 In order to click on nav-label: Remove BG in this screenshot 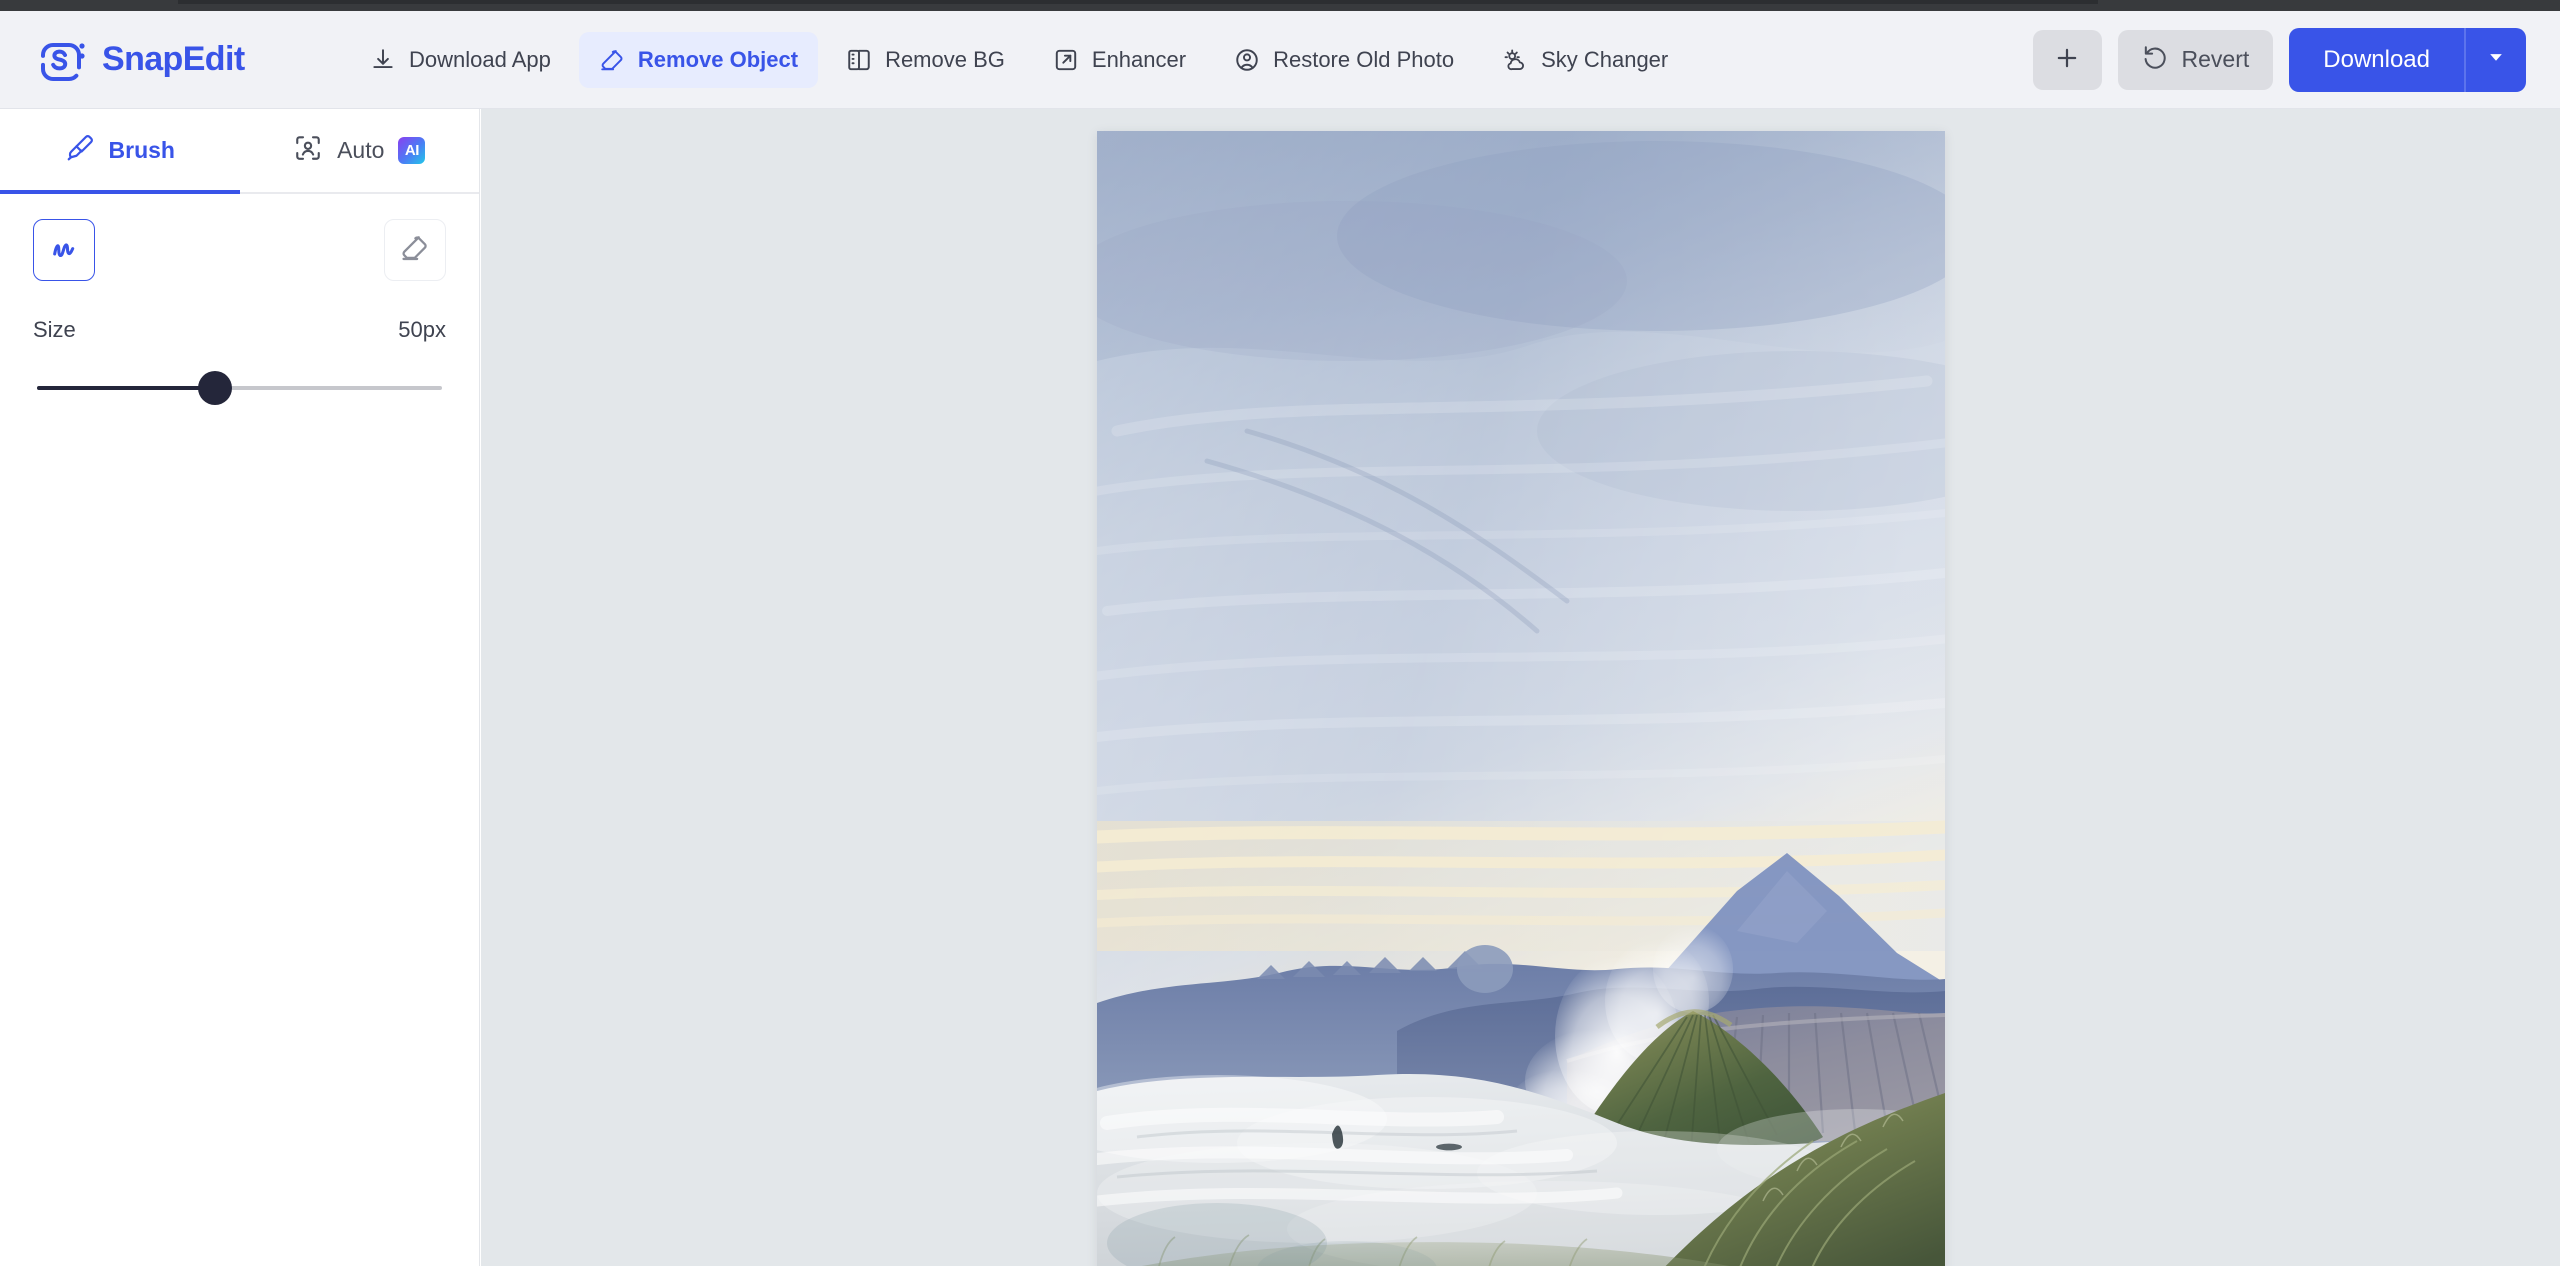, I will do `click(945, 59)`.